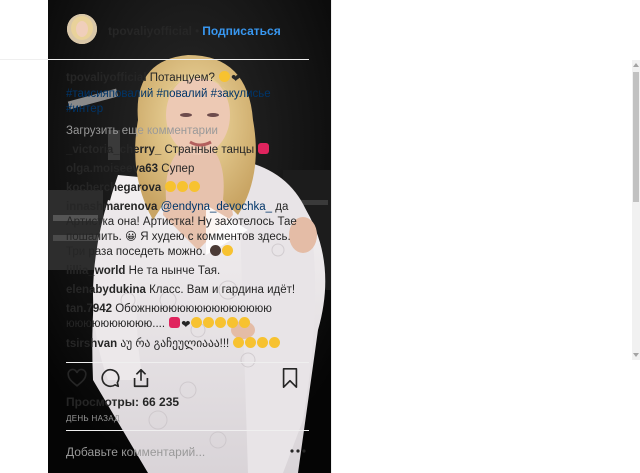 Image resolution: width=640 pixels, height=473 pixels. Describe the element at coordinates (222, 290) in the screenshot. I see `comment-text: Класс. Вам и гардина идёт!` at that location.